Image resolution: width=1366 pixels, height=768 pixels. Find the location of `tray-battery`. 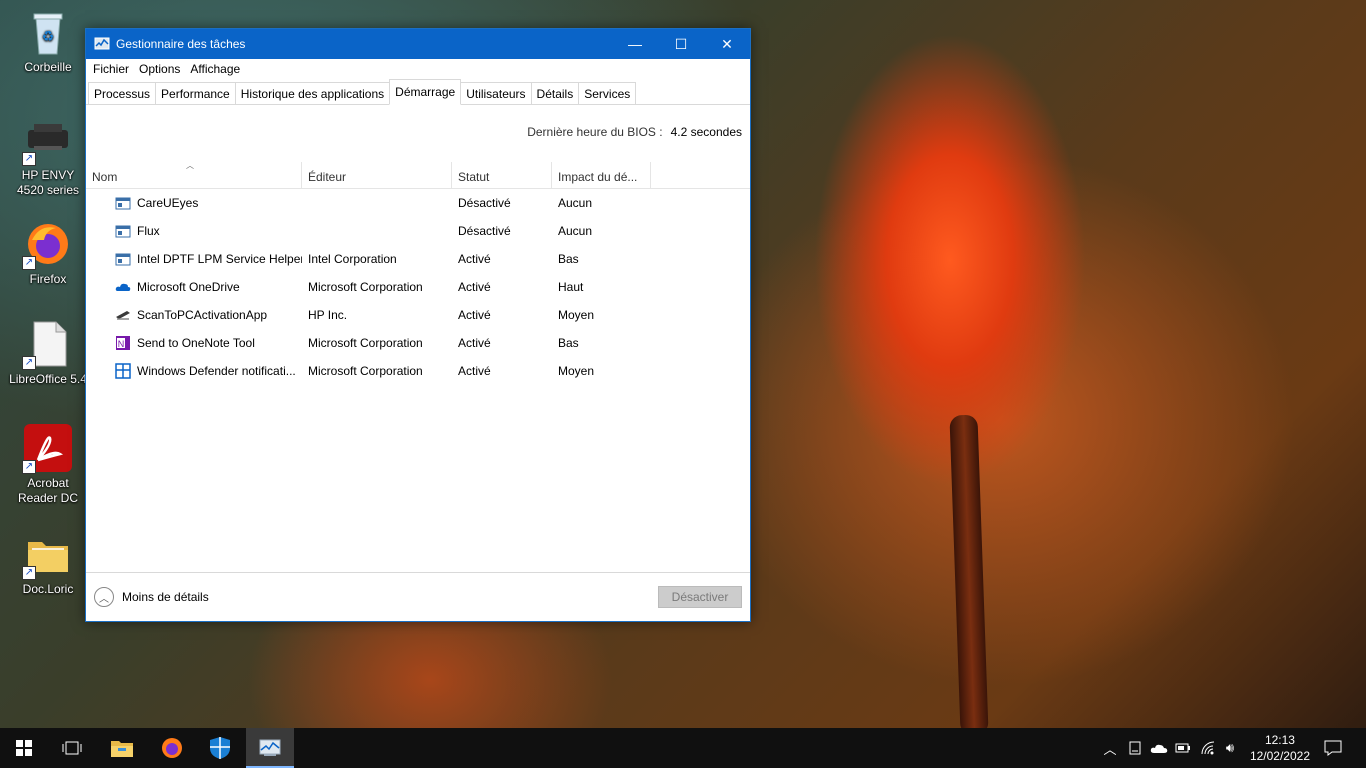

tray-battery is located at coordinates (1183, 748).